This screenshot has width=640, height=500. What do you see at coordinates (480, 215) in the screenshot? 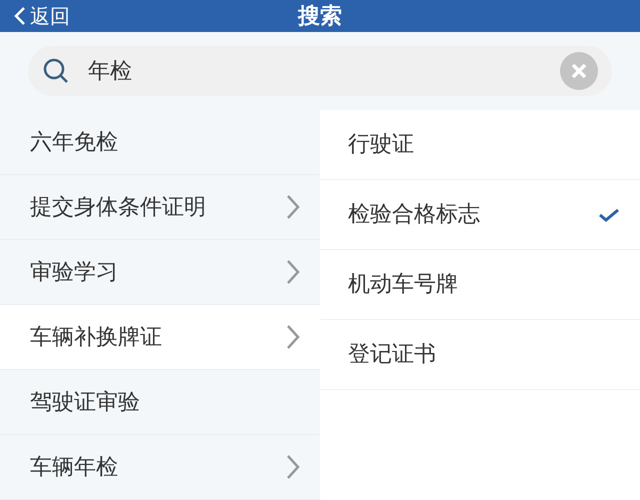
I see `option-item: 检验合格标志` at bounding box center [480, 215].